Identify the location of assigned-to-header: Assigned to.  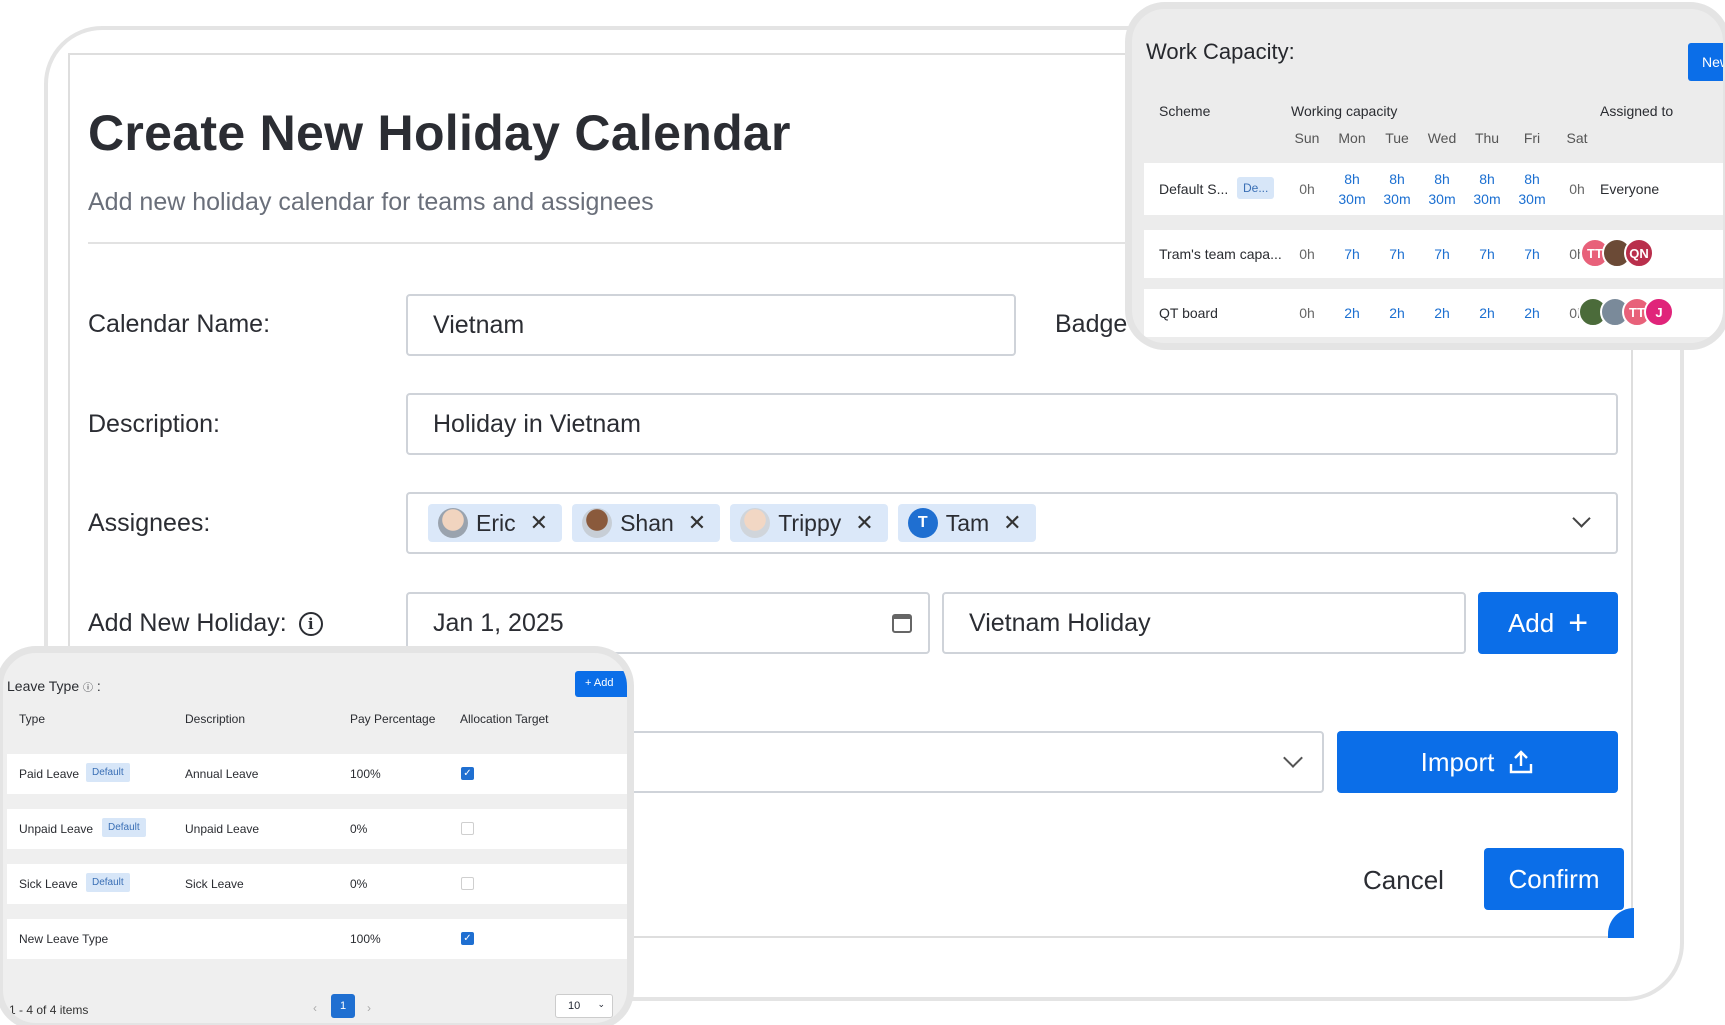
(1637, 111).